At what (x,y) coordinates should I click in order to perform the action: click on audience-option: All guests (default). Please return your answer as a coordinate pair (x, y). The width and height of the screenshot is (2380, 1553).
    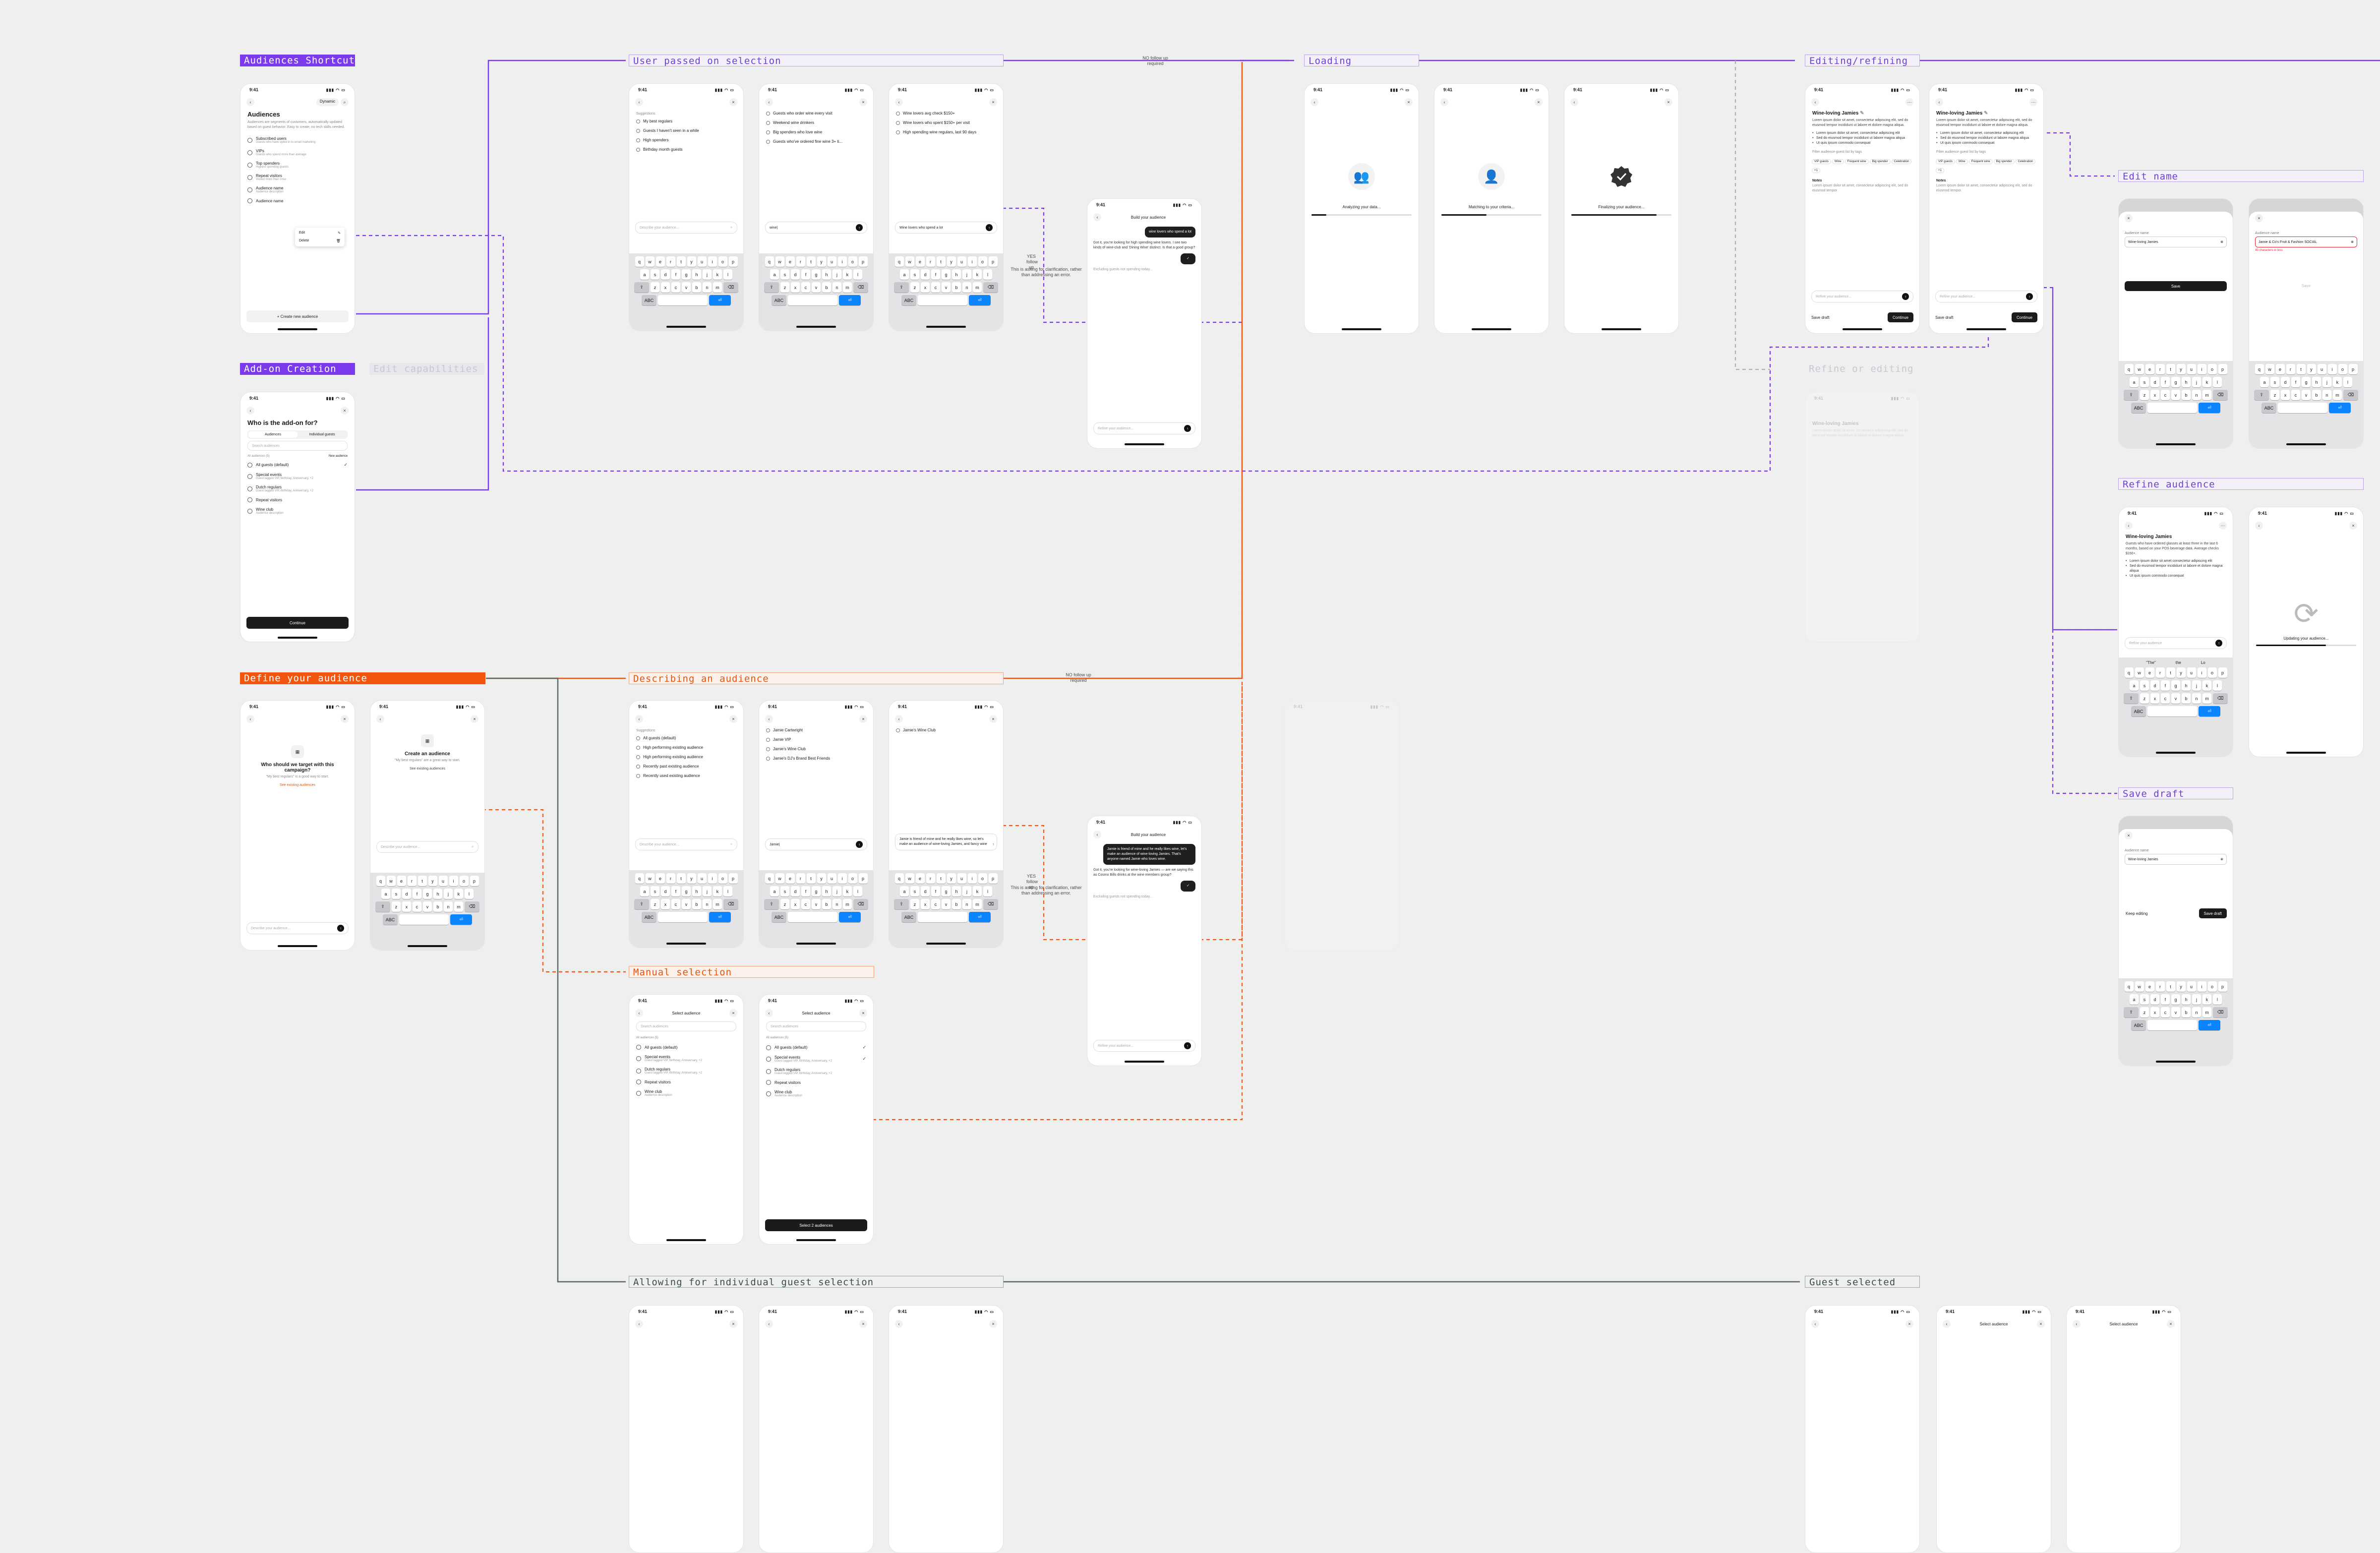
    Looking at the image, I should click on (686, 1047).